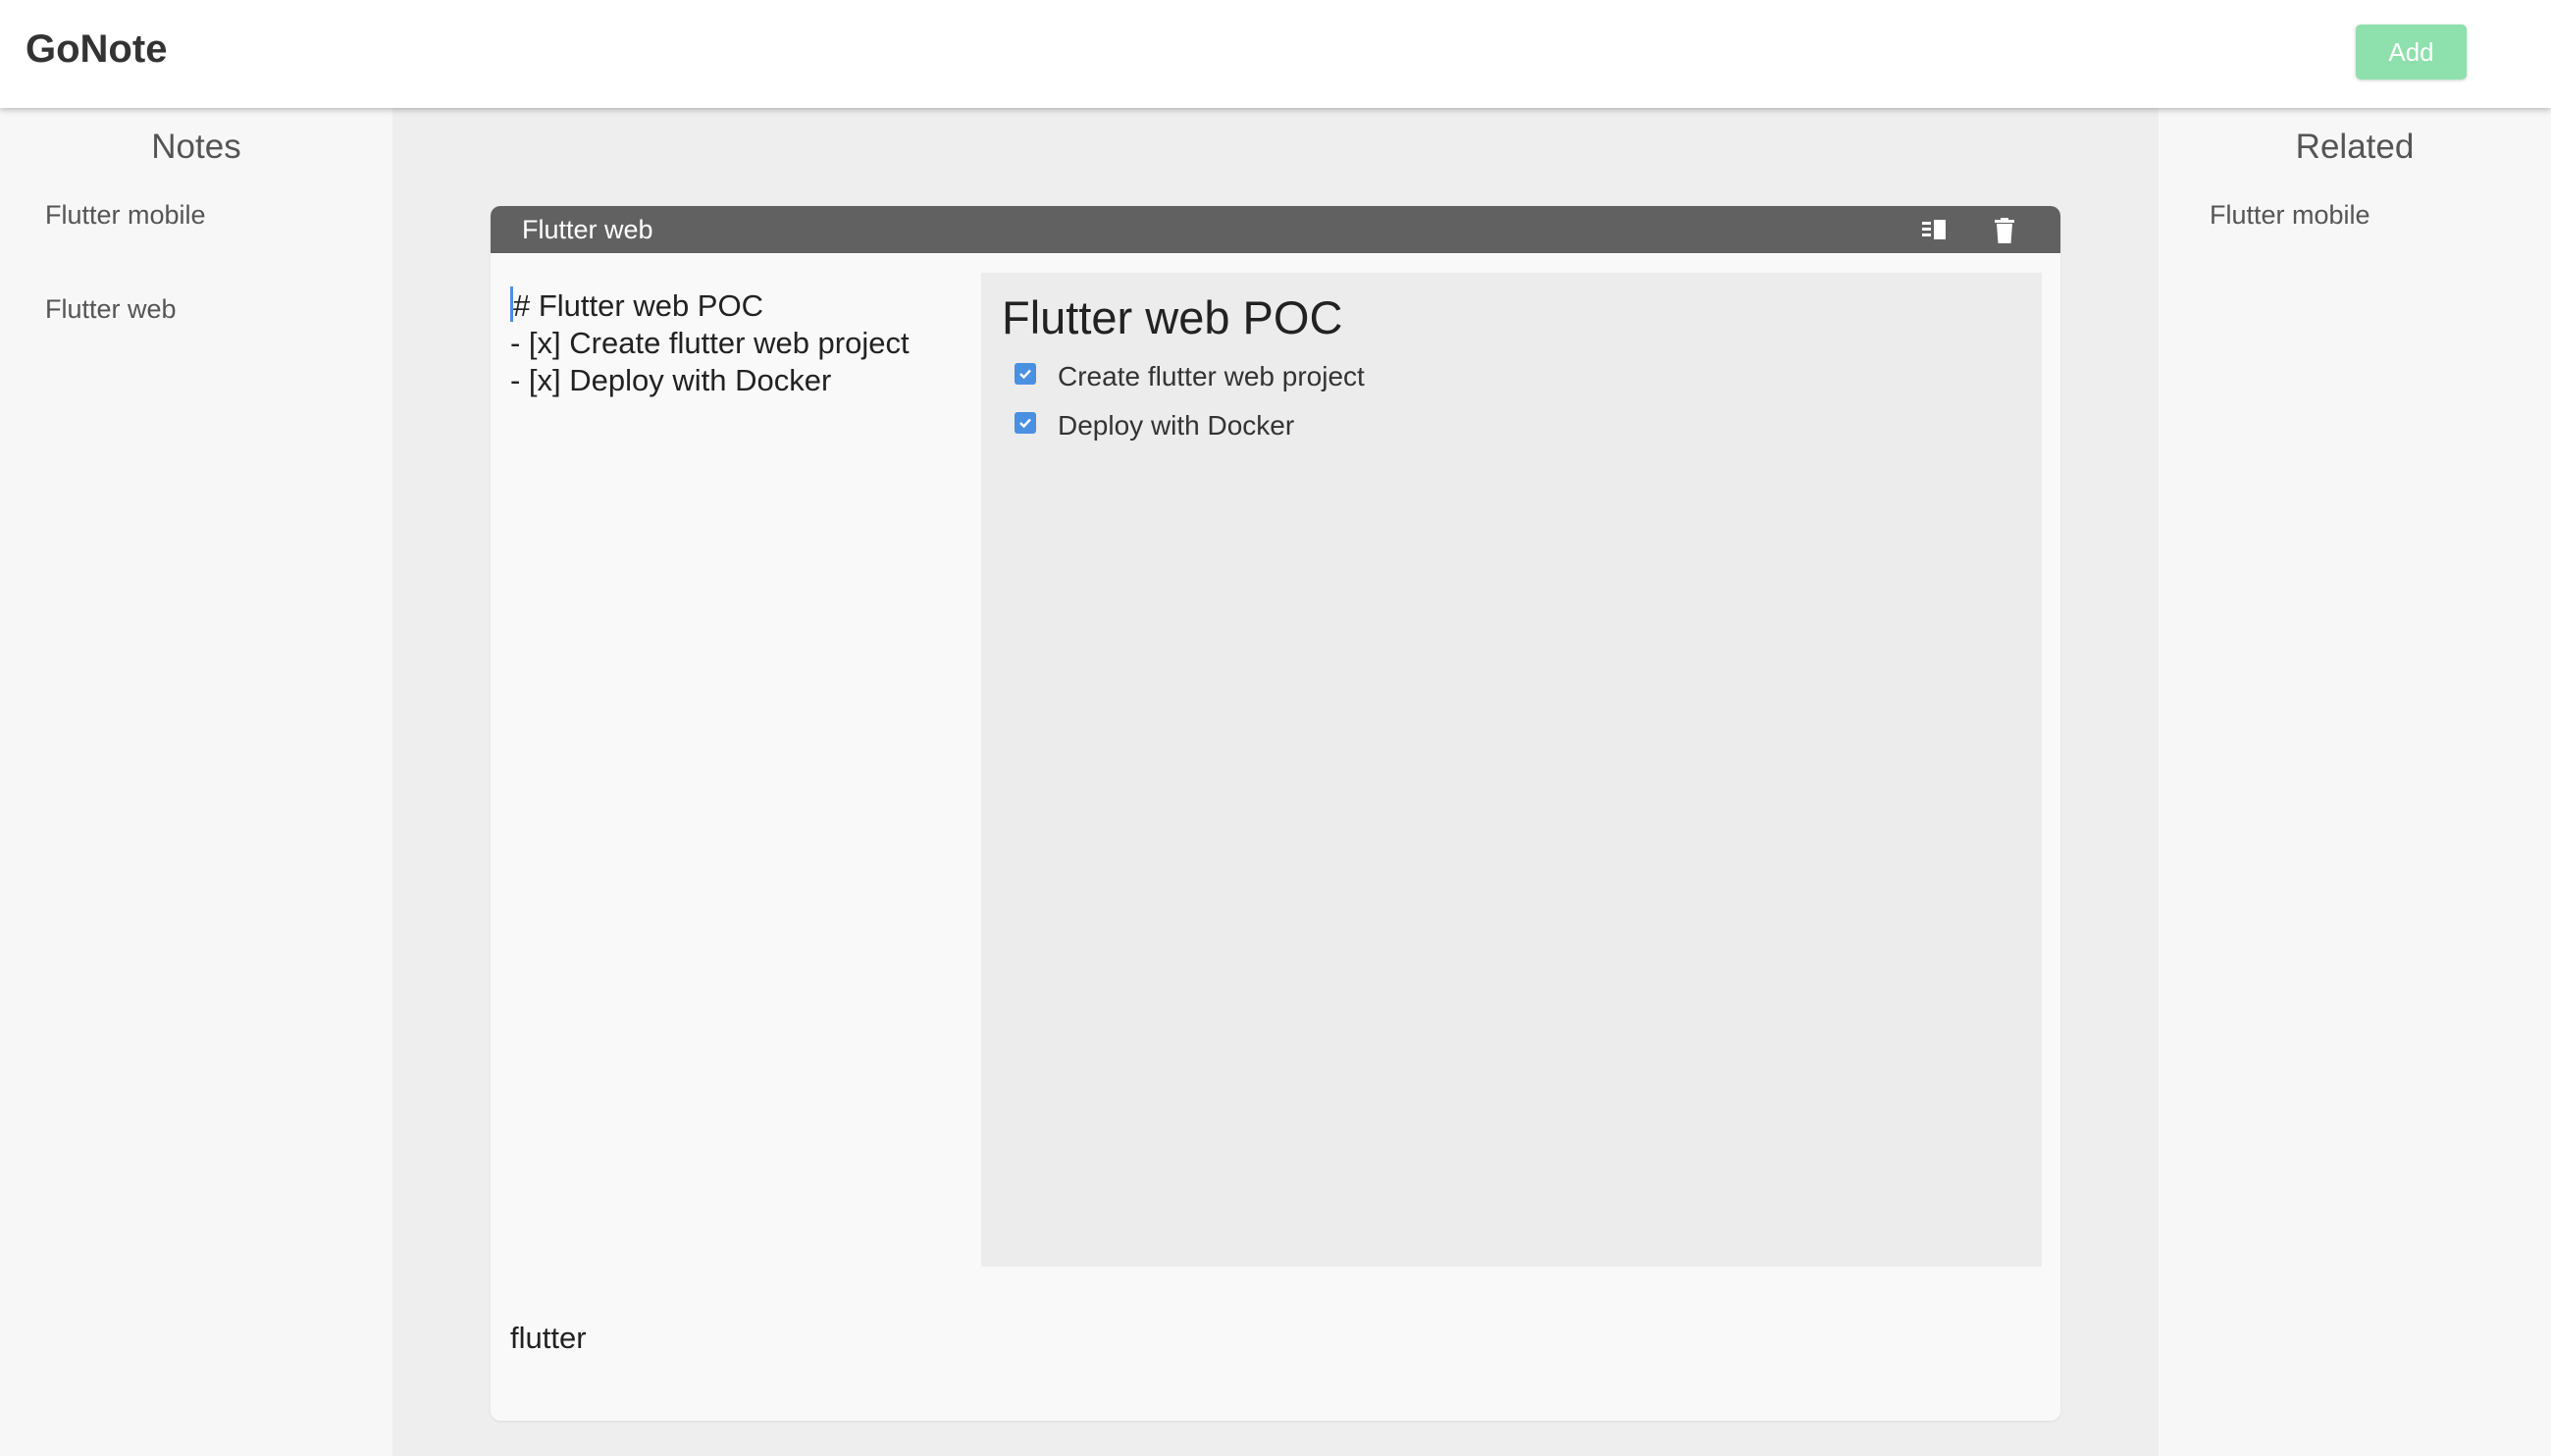 This screenshot has height=1456, width=2551. I want to click on note-card-header: Flutter web, so click(1275, 229).